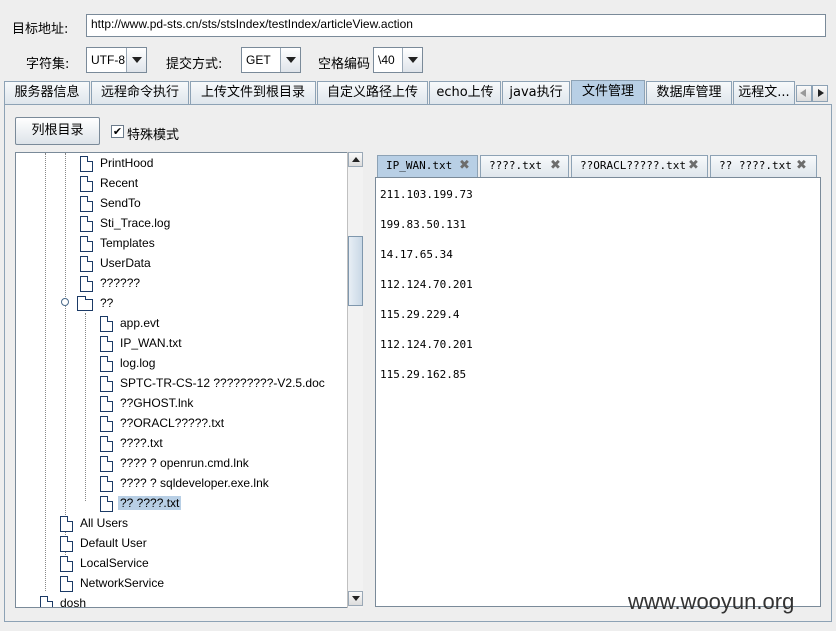  What do you see at coordinates (194, 64) in the screenshot?
I see `method-label: 提交方式:` at bounding box center [194, 64].